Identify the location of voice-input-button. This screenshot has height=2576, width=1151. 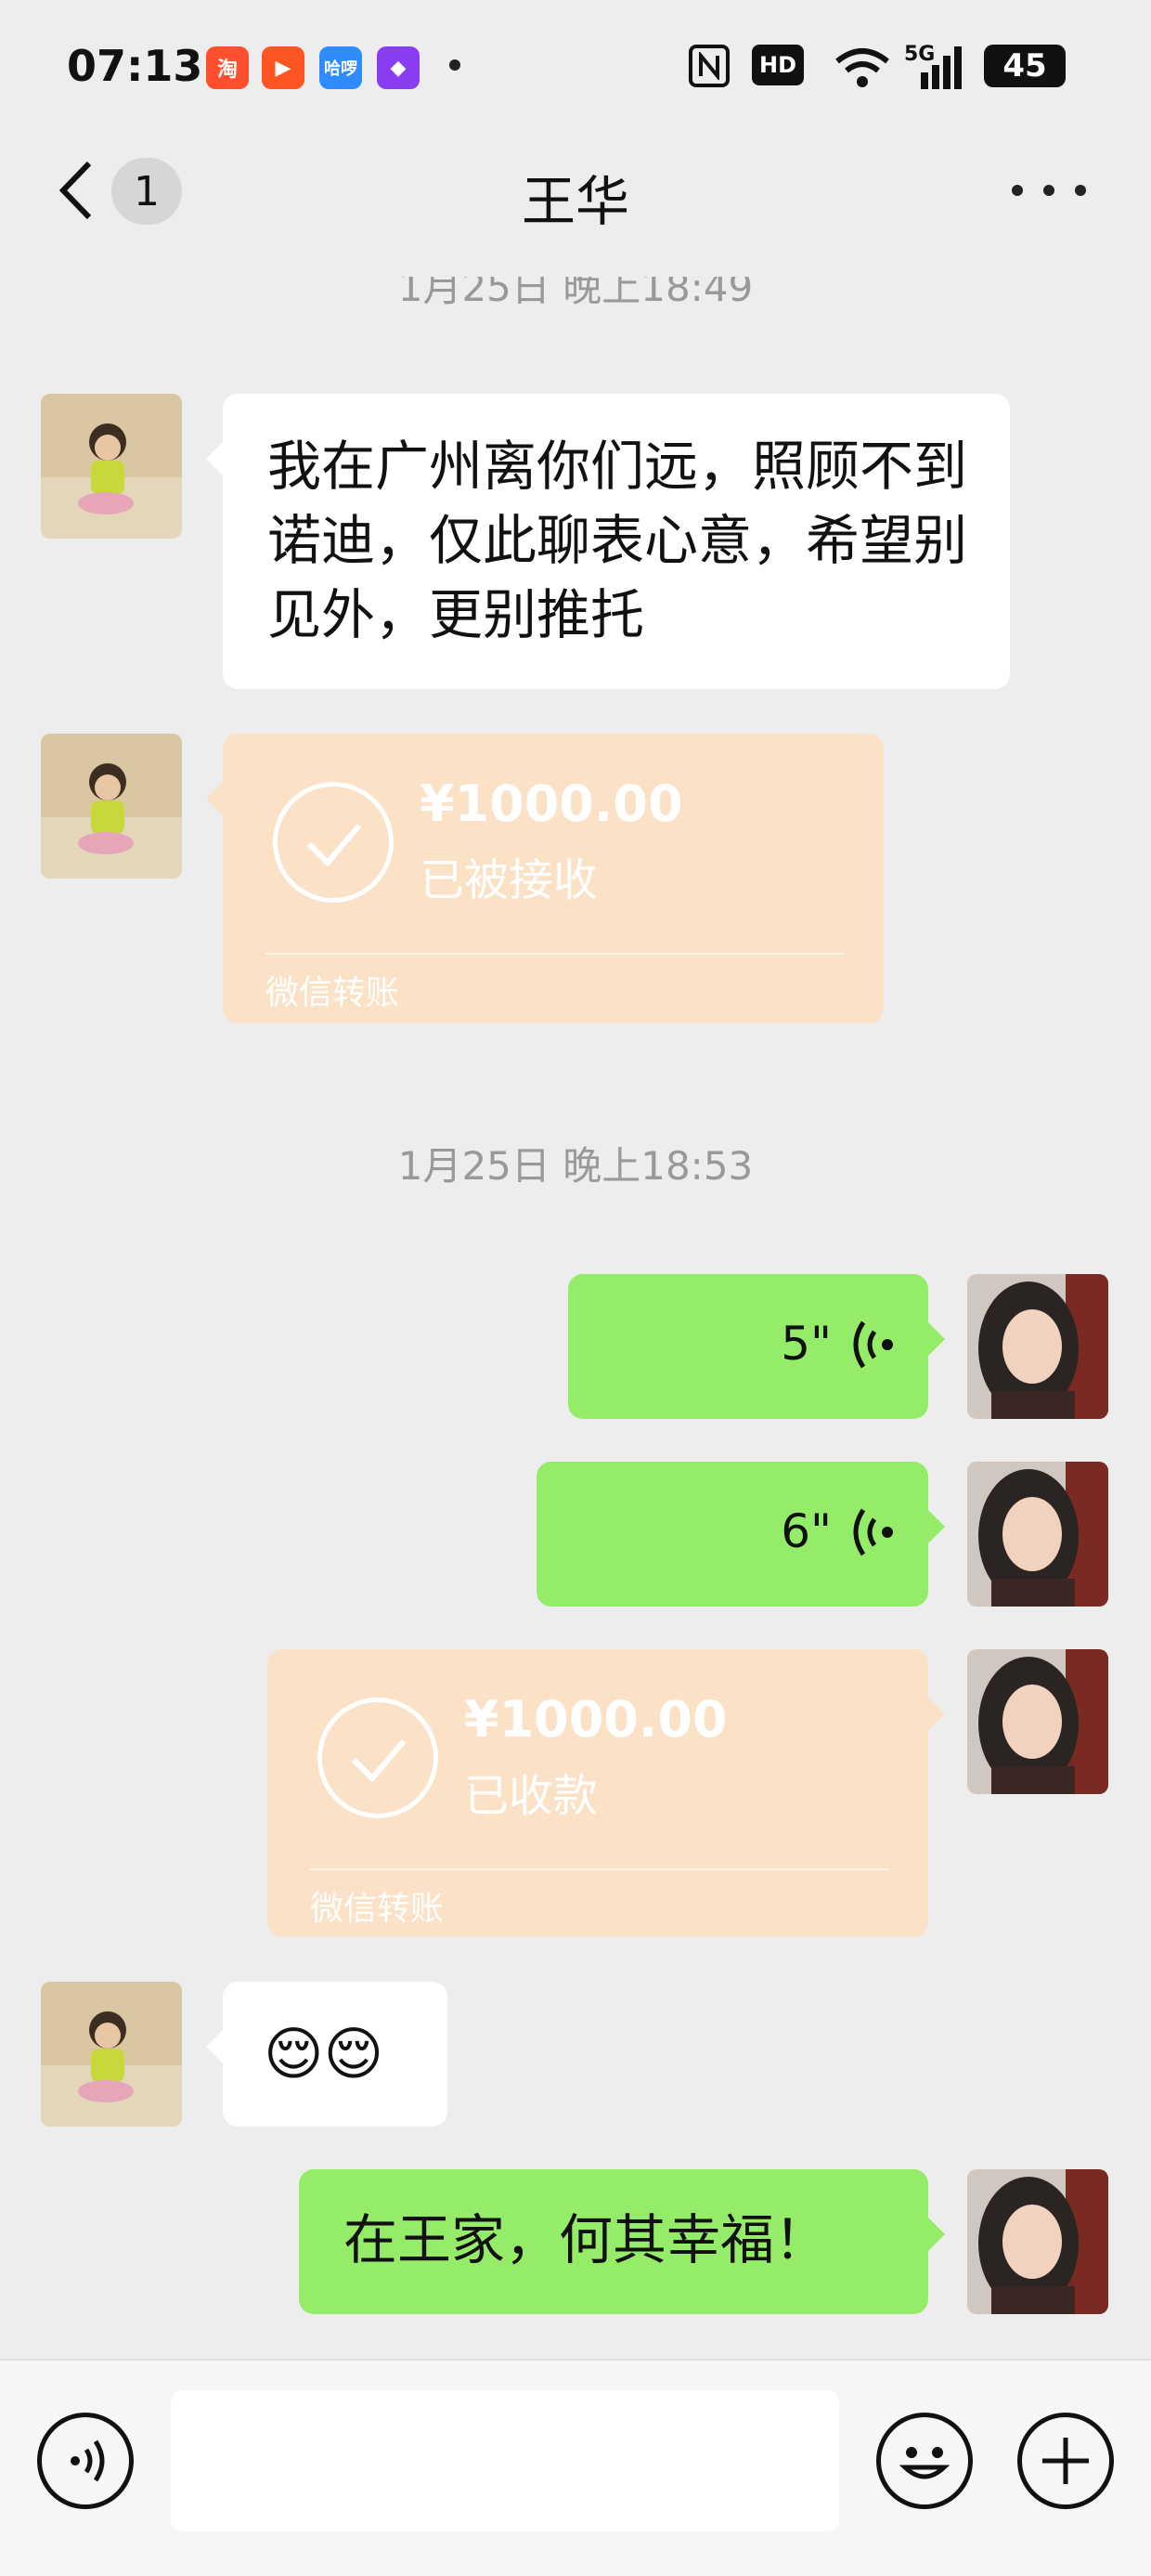
(86, 2461).